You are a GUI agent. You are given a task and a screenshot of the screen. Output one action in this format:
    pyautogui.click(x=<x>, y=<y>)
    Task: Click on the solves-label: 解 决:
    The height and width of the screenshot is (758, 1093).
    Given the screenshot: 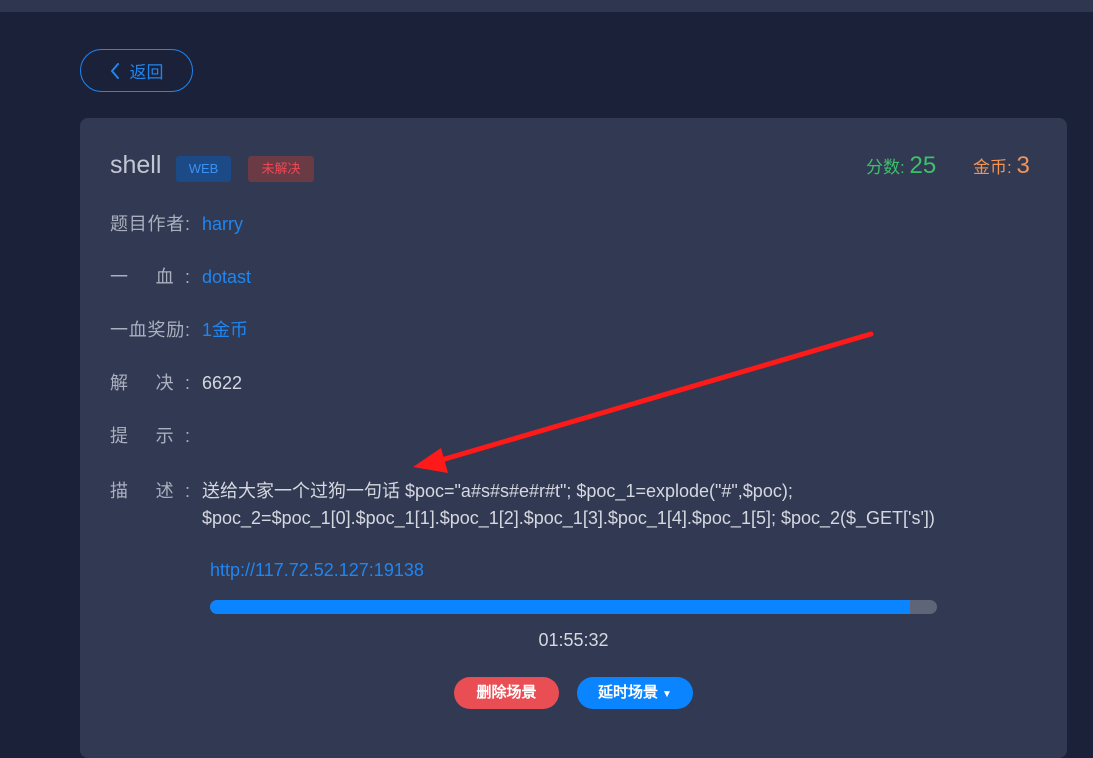 What is the action you would take?
    pyautogui.click(x=150, y=383)
    